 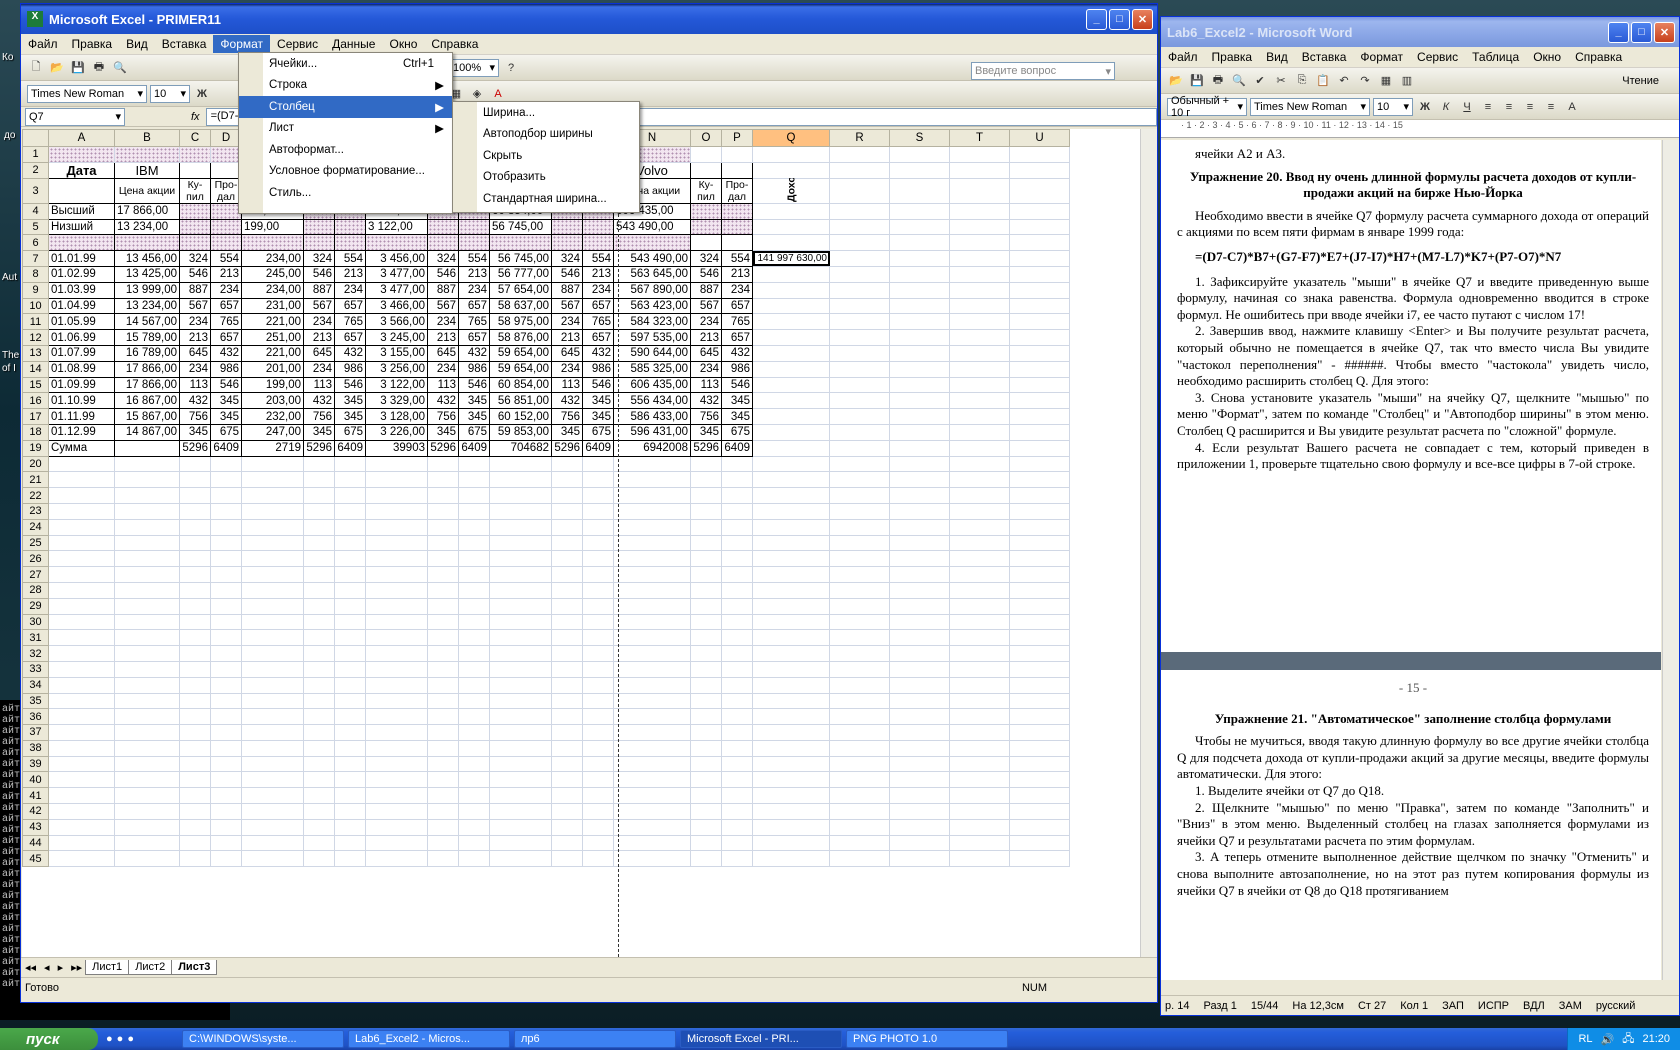 I want to click on columns-icon: ▥, so click(x=1407, y=81).